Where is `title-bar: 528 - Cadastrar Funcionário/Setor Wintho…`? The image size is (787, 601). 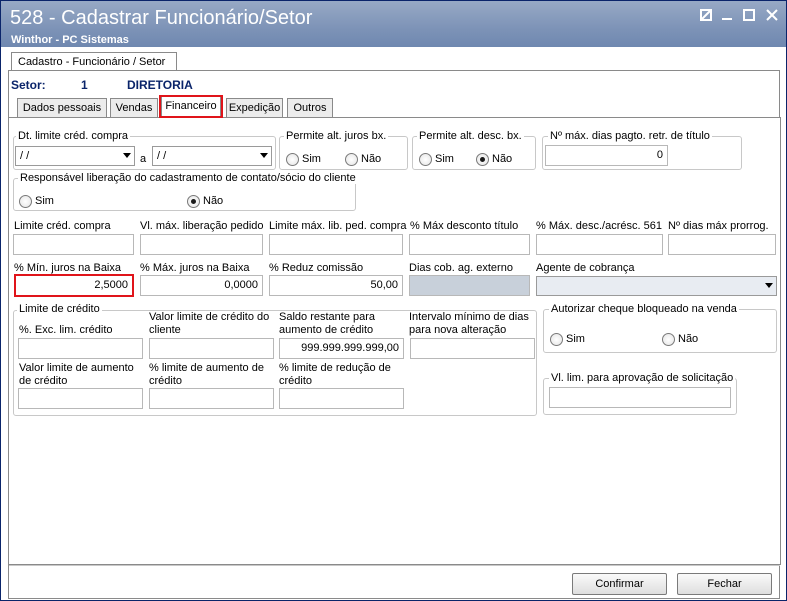 title-bar: 528 - Cadastrar Funcionário/Setor Wintho… is located at coordinates (393, 24).